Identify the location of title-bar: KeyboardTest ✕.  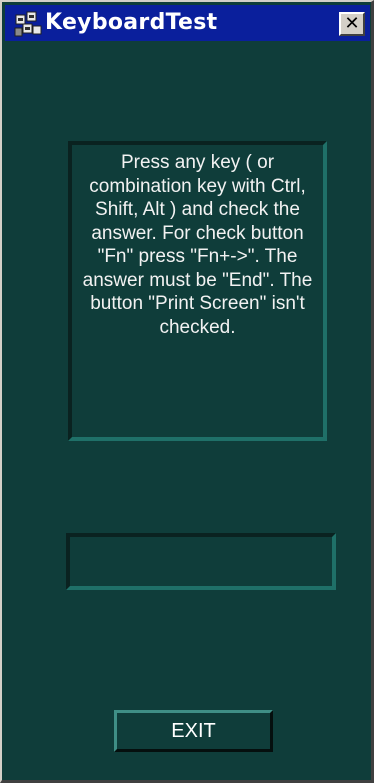
(187, 23).